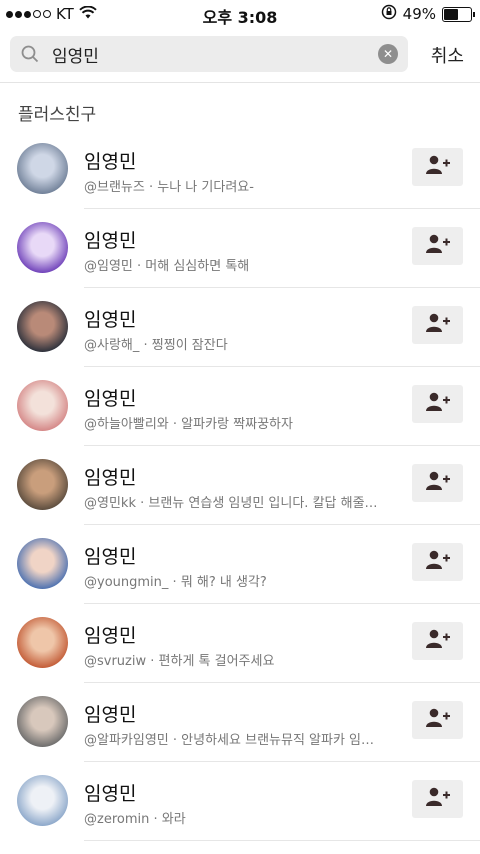 This screenshot has width=480, height=854. What do you see at coordinates (240, 248) in the screenshot?
I see `list-item: 임영민 @임영민 · 머해 심심하면 톡해` at bounding box center [240, 248].